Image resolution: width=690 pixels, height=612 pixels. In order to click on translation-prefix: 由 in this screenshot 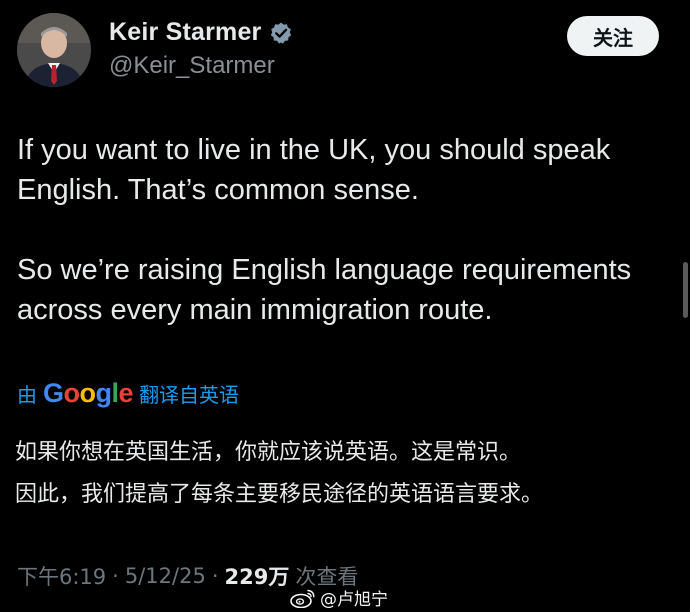, I will do `click(27, 395)`.